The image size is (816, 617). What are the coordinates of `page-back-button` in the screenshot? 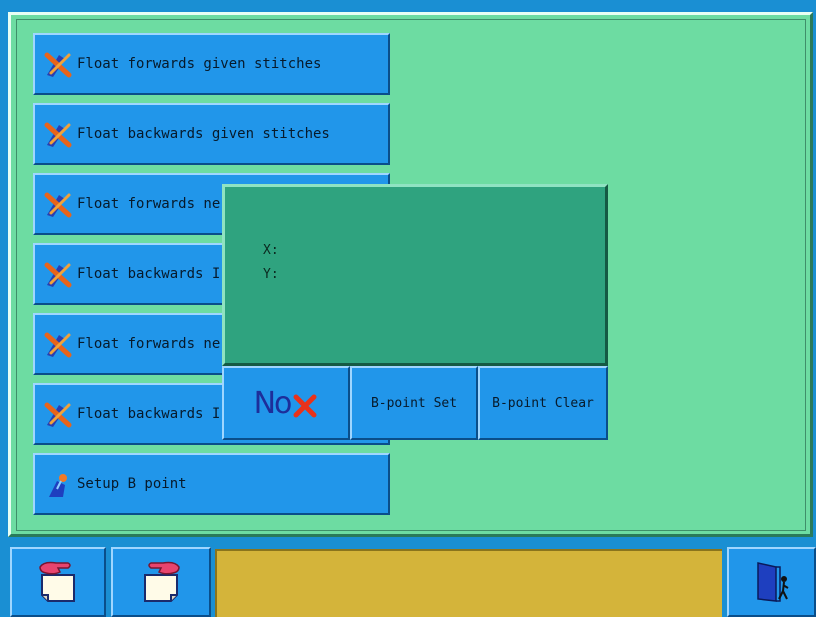 It's located at (58, 582).